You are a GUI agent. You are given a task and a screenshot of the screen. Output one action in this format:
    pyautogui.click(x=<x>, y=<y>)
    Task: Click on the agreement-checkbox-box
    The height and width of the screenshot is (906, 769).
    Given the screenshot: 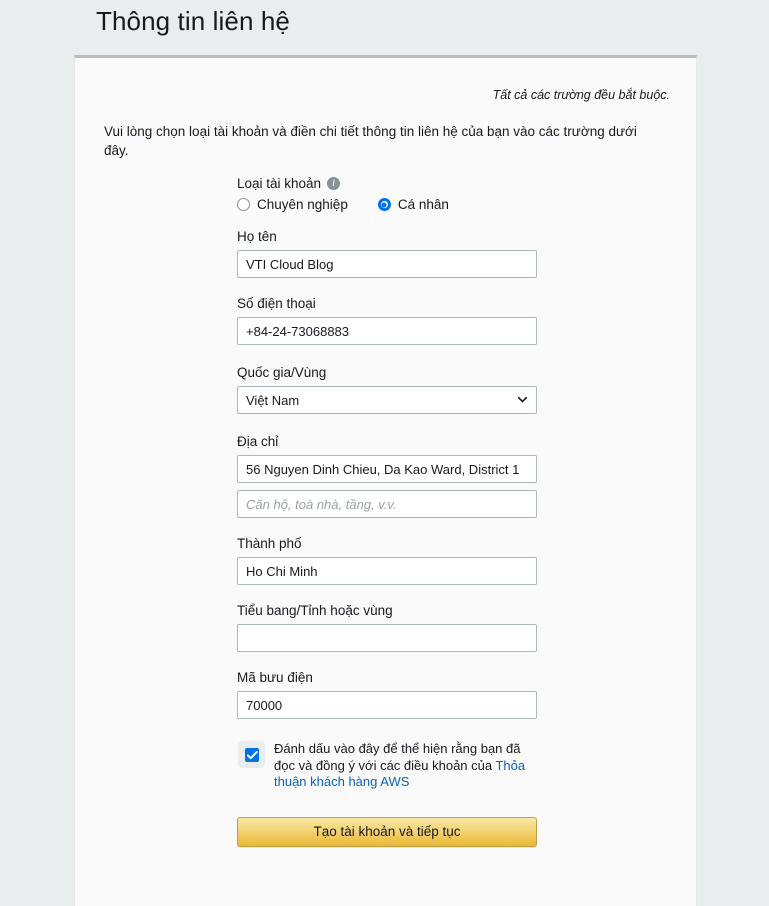 What is the action you would take?
    pyautogui.click(x=251, y=754)
    